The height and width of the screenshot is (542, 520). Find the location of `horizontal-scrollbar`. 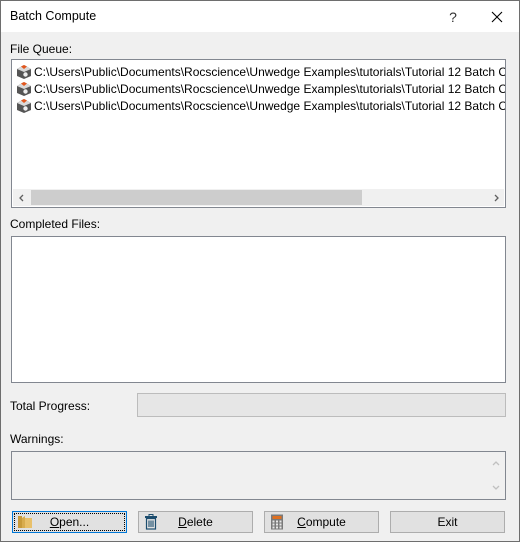

horizontal-scrollbar is located at coordinates (258, 197).